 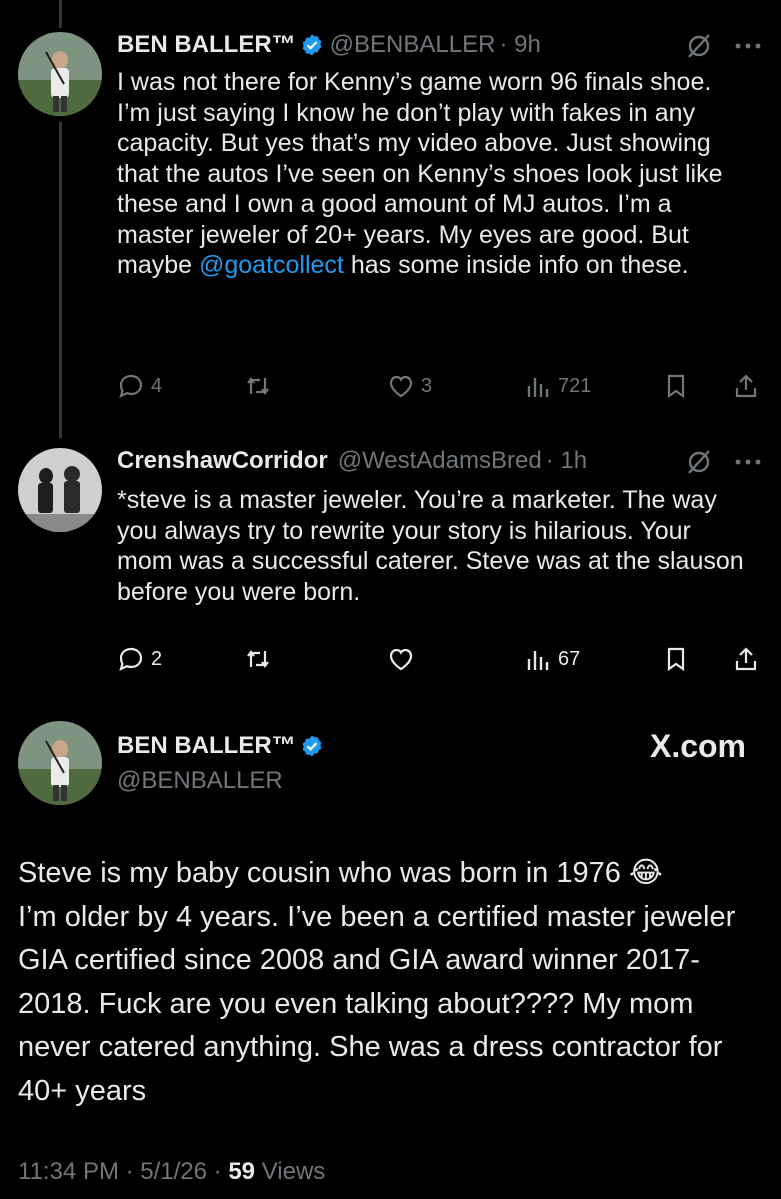 I want to click on tweet-text-part: has some inside info on these., so click(x=516, y=265).